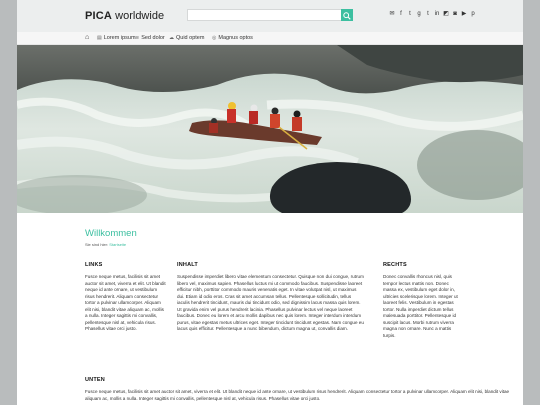 This screenshot has width=540, height=405. I want to click on nav-item-lorem-ipsum: ▤ Lorem ipsum, so click(116, 38).